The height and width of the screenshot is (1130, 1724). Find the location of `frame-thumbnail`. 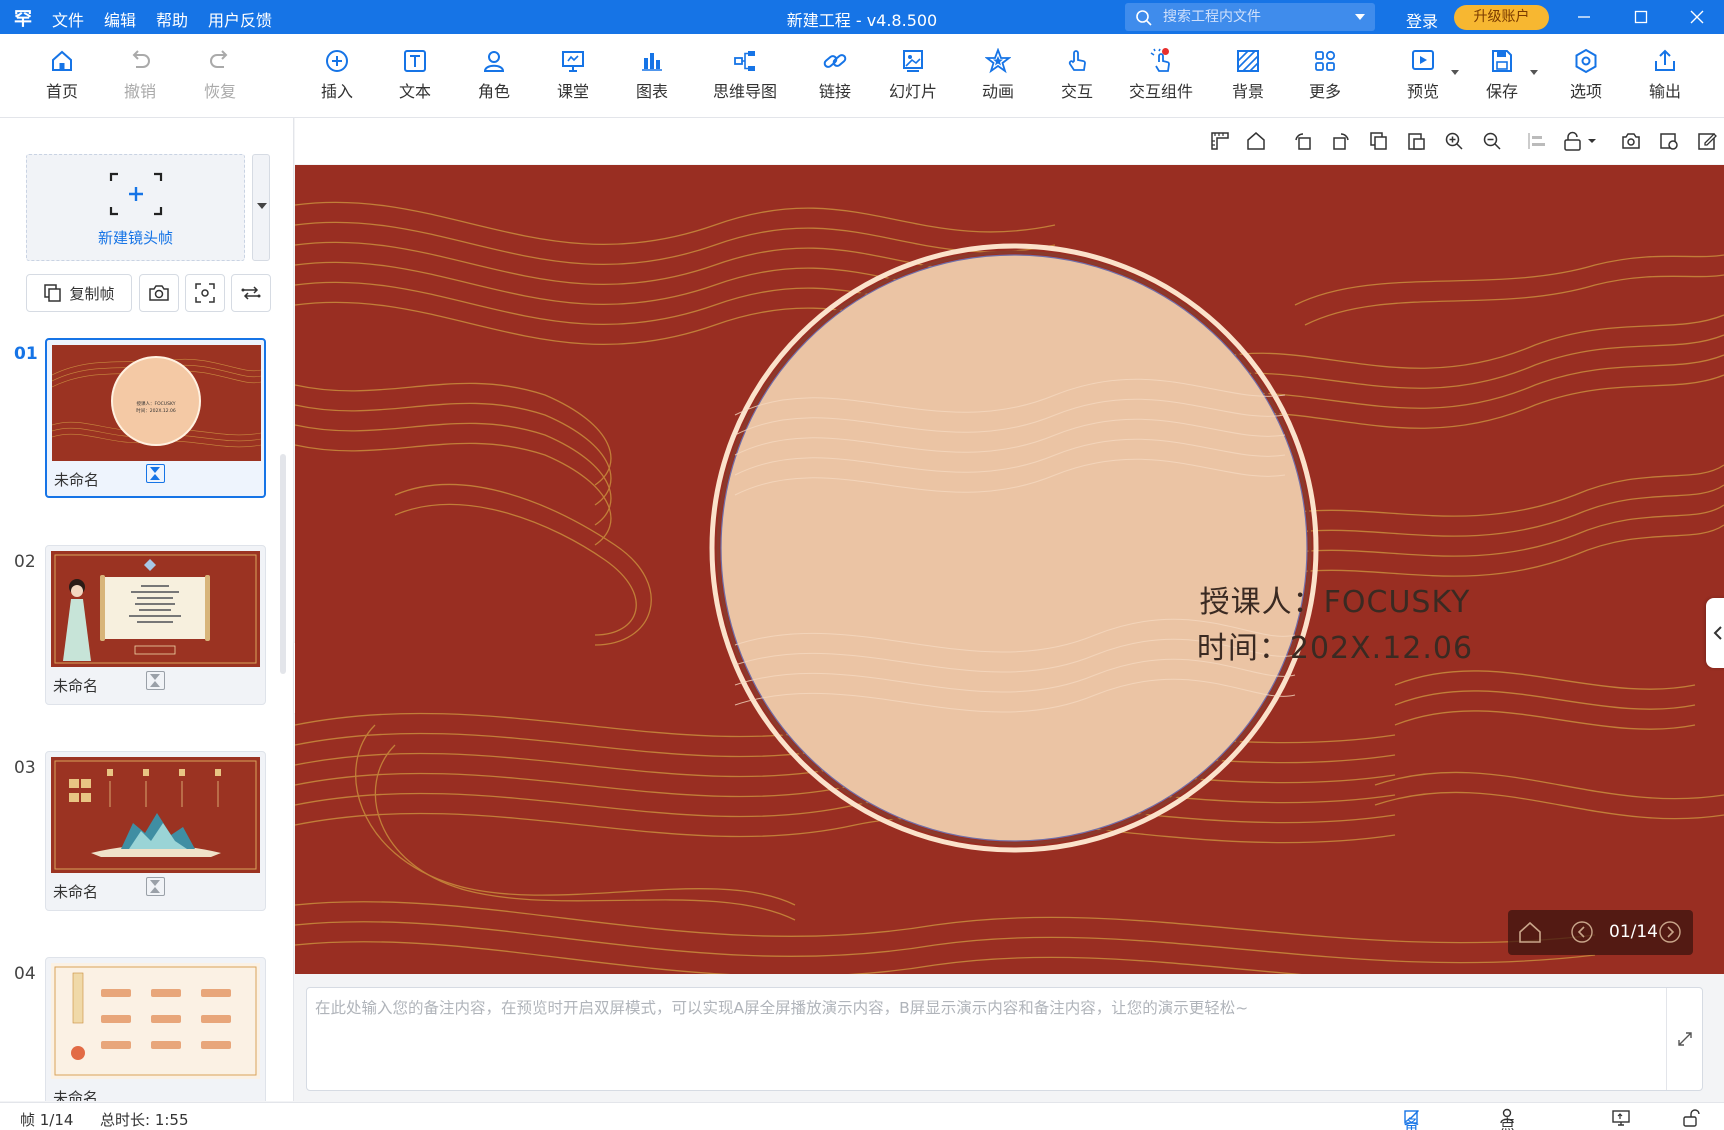

frame-thumbnail is located at coordinates (155, 815).